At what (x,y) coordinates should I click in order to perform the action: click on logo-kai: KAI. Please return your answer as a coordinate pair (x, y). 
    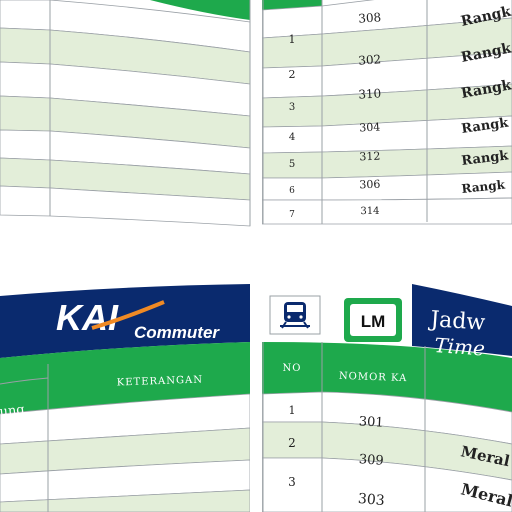
    Looking at the image, I should click on (87, 317).